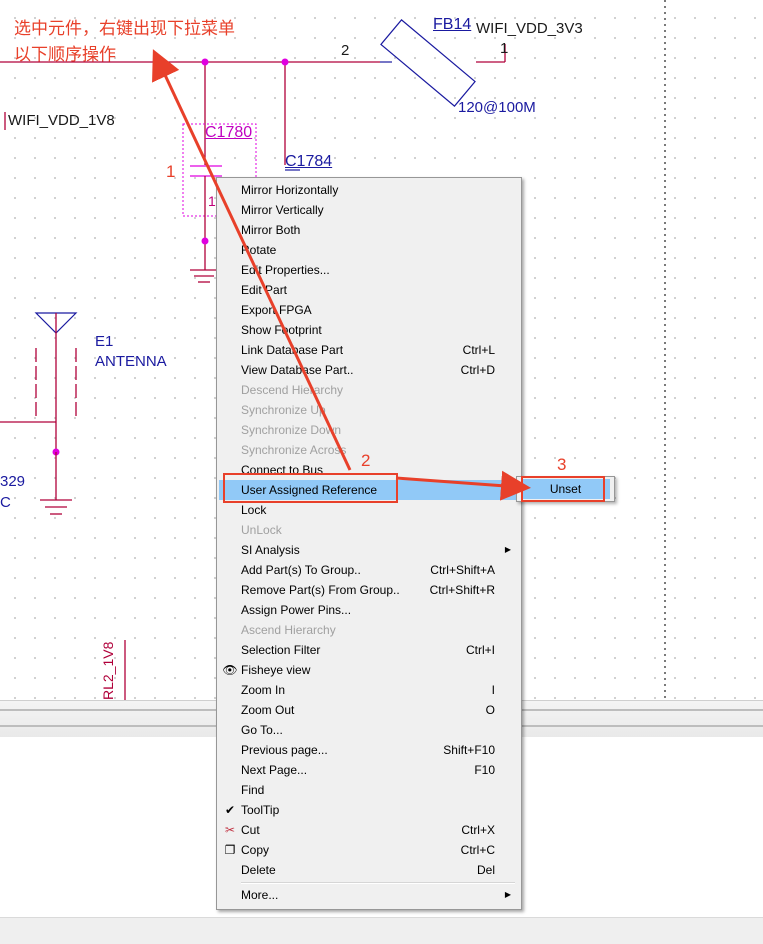 This screenshot has height=944, width=763. What do you see at coordinates (250, 830) in the screenshot?
I see `menu-item-label: Cut` at bounding box center [250, 830].